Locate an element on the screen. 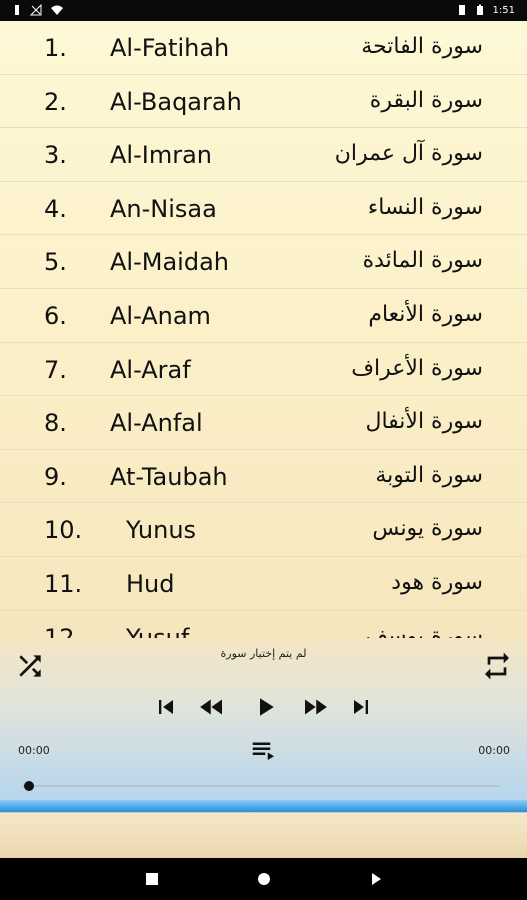 This screenshot has height=900, width=527. surah-row: 5. Al-Maidah سورة المائدة is located at coordinates (263, 262).